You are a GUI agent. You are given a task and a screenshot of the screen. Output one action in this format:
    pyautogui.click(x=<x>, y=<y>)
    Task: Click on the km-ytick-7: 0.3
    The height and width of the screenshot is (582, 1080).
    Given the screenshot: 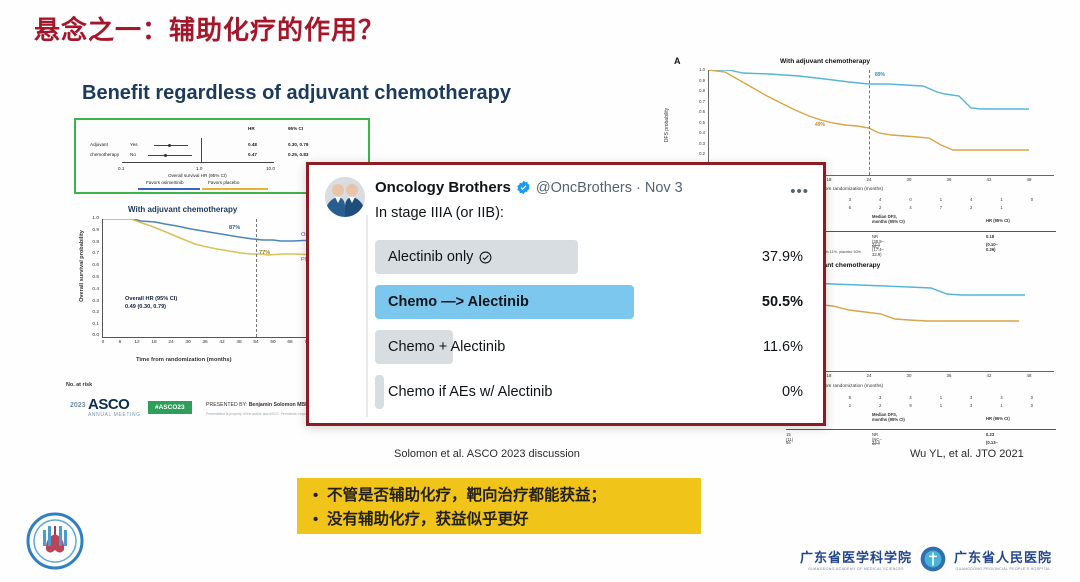 What is the action you would take?
    pyautogui.click(x=95, y=301)
    